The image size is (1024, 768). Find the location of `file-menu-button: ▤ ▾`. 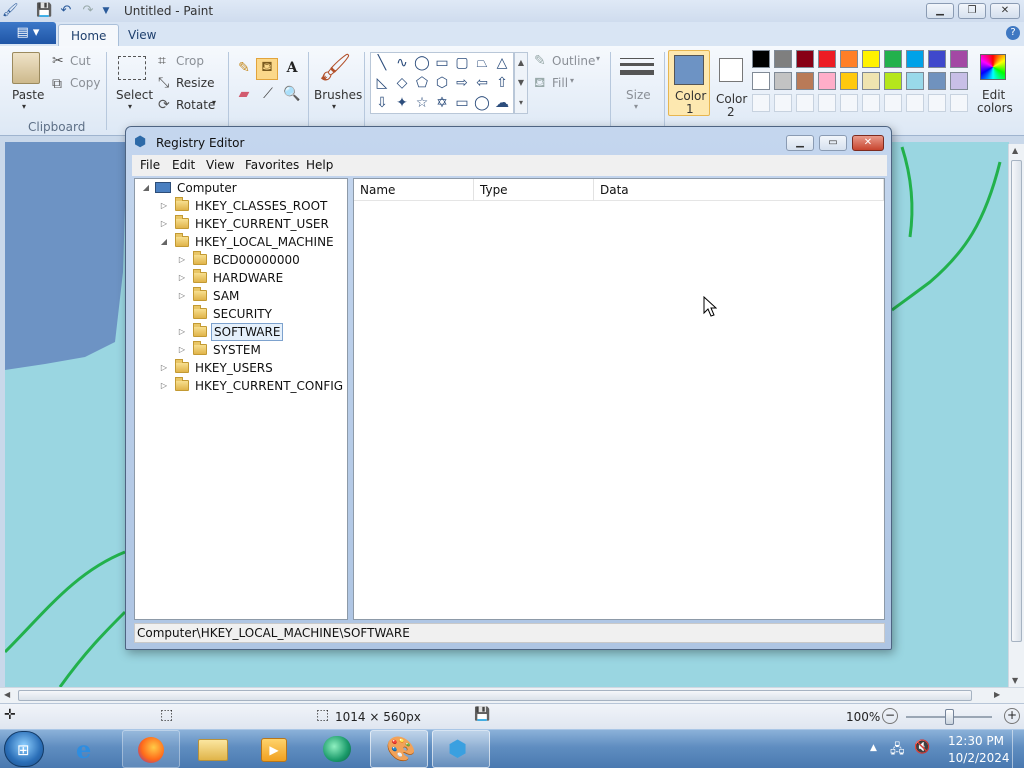

file-menu-button: ▤ ▾ is located at coordinates (28, 33).